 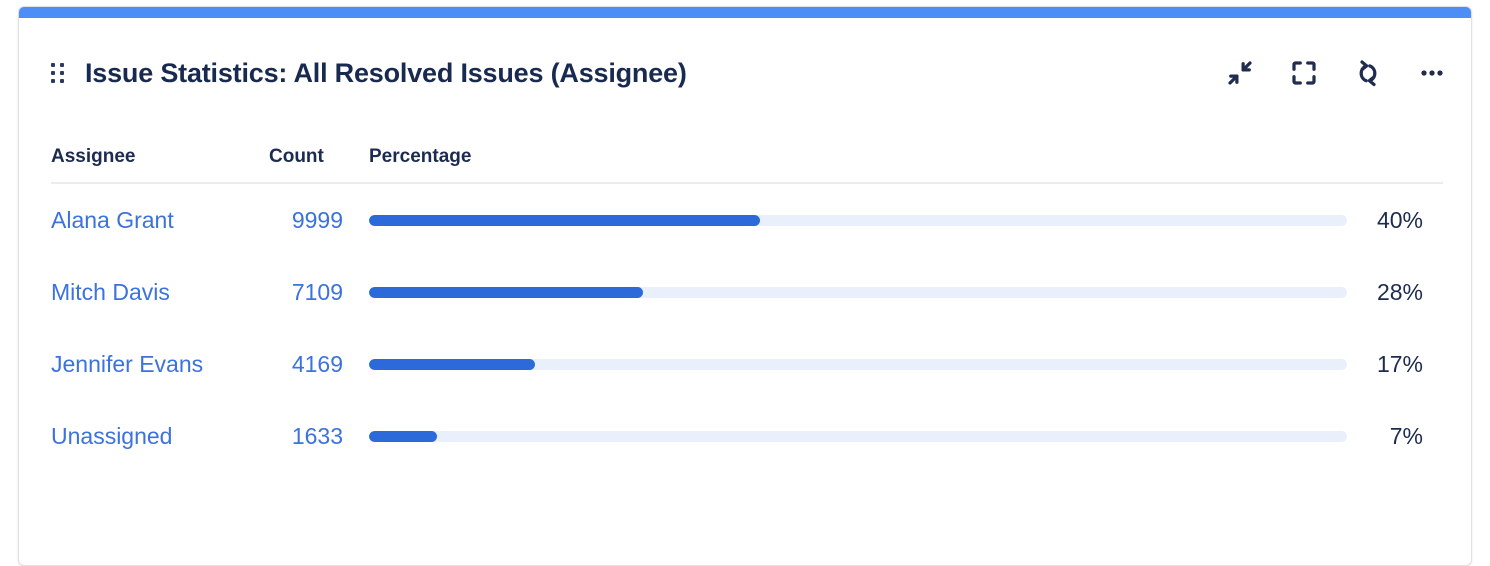 I want to click on collapse-button, so click(x=1240, y=73).